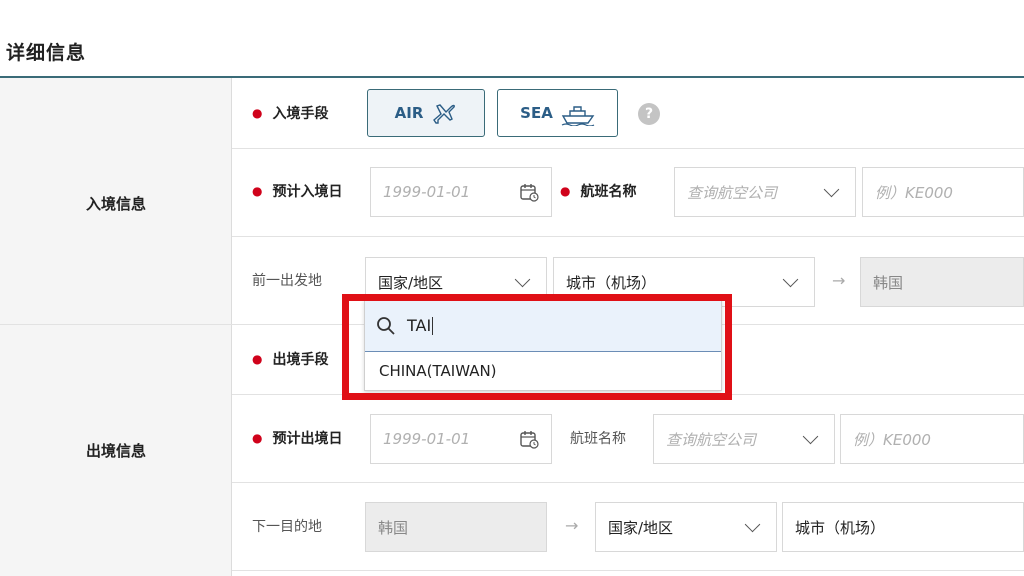 Image resolution: width=1024 pixels, height=576 pixels. I want to click on exit-transport-label: ● 出境手段, so click(290, 360).